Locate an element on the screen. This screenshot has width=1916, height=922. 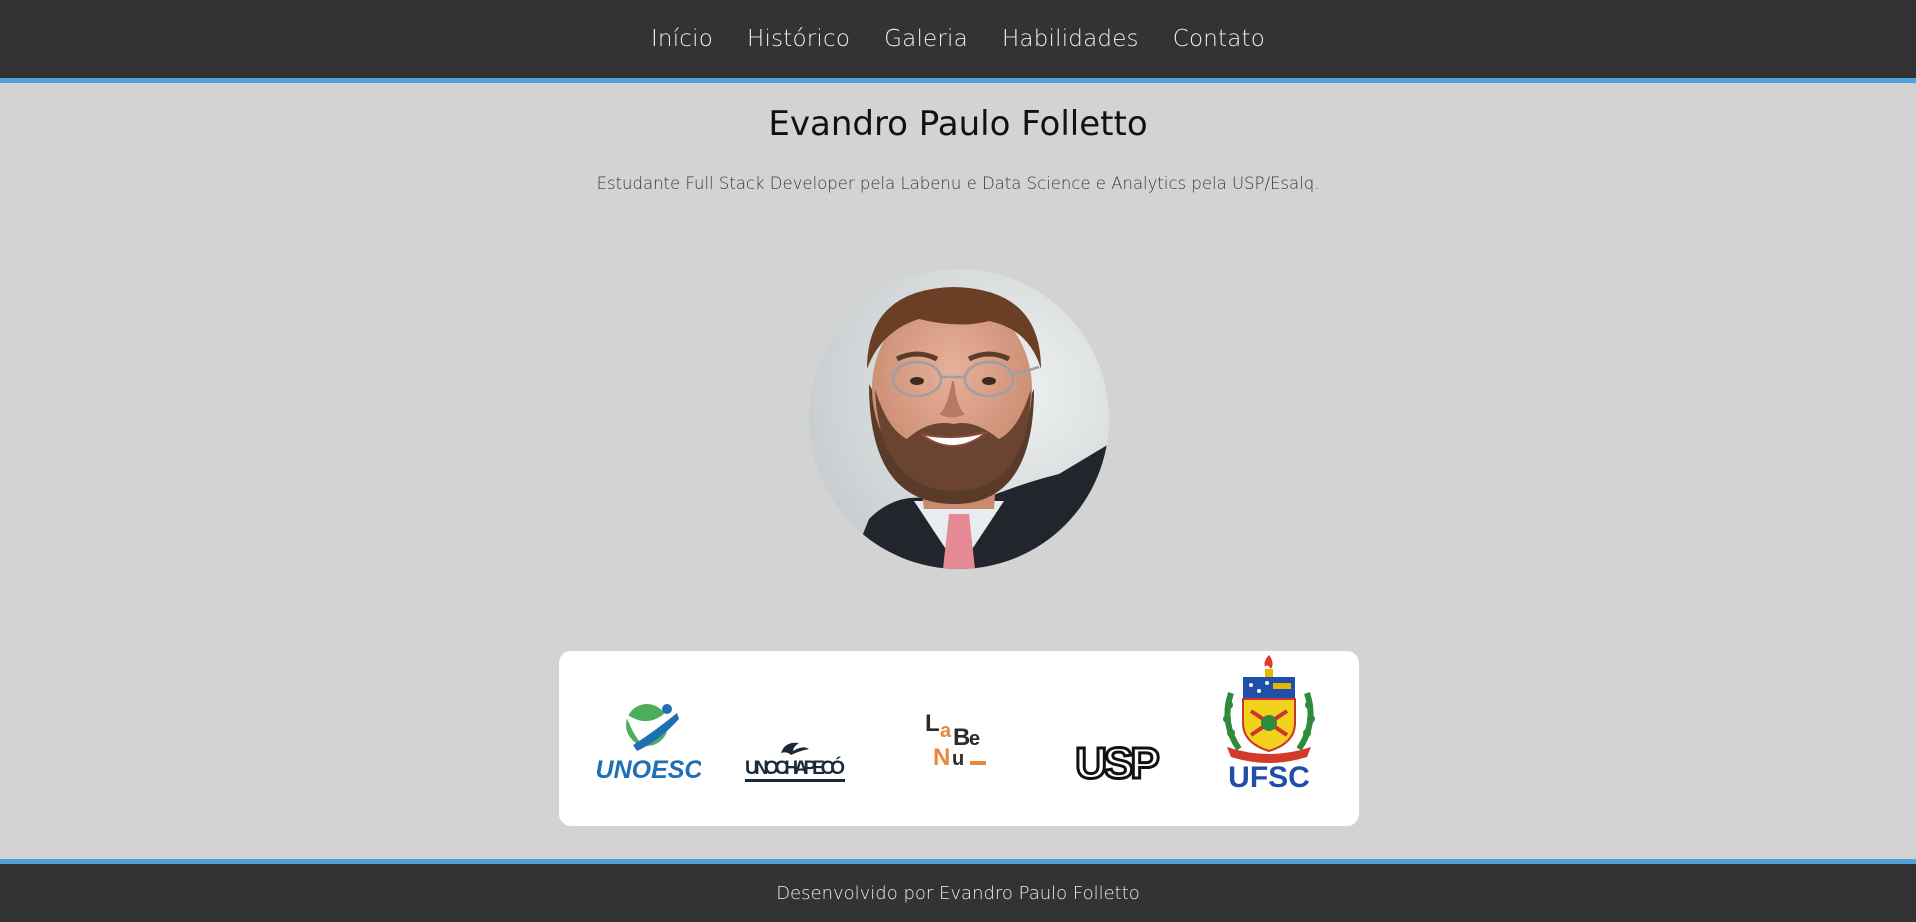
page-footer: Desenvolvido por Evandro Paulo Folletto is located at coordinates (958, 890).